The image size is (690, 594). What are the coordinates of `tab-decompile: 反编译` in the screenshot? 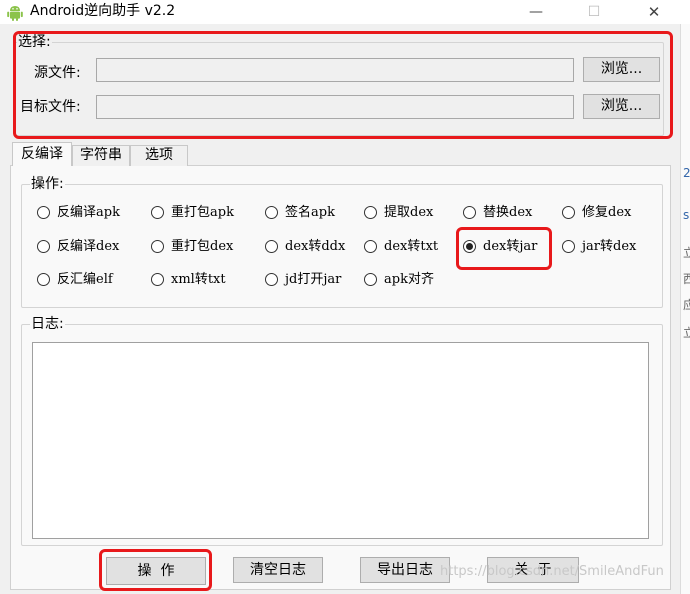 It's located at (42, 154).